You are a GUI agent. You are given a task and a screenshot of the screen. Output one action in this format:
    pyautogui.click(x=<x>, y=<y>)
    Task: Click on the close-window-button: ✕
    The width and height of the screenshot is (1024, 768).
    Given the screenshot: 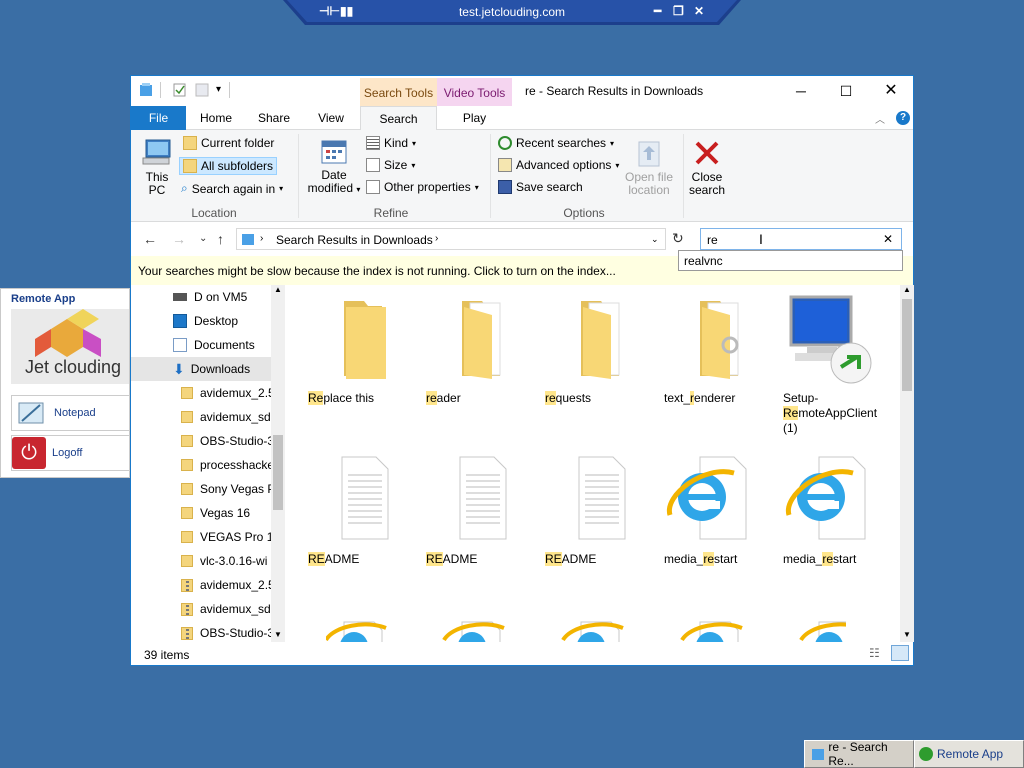 What is the action you would take?
    pyautogui.click(x=891, y=91)
    